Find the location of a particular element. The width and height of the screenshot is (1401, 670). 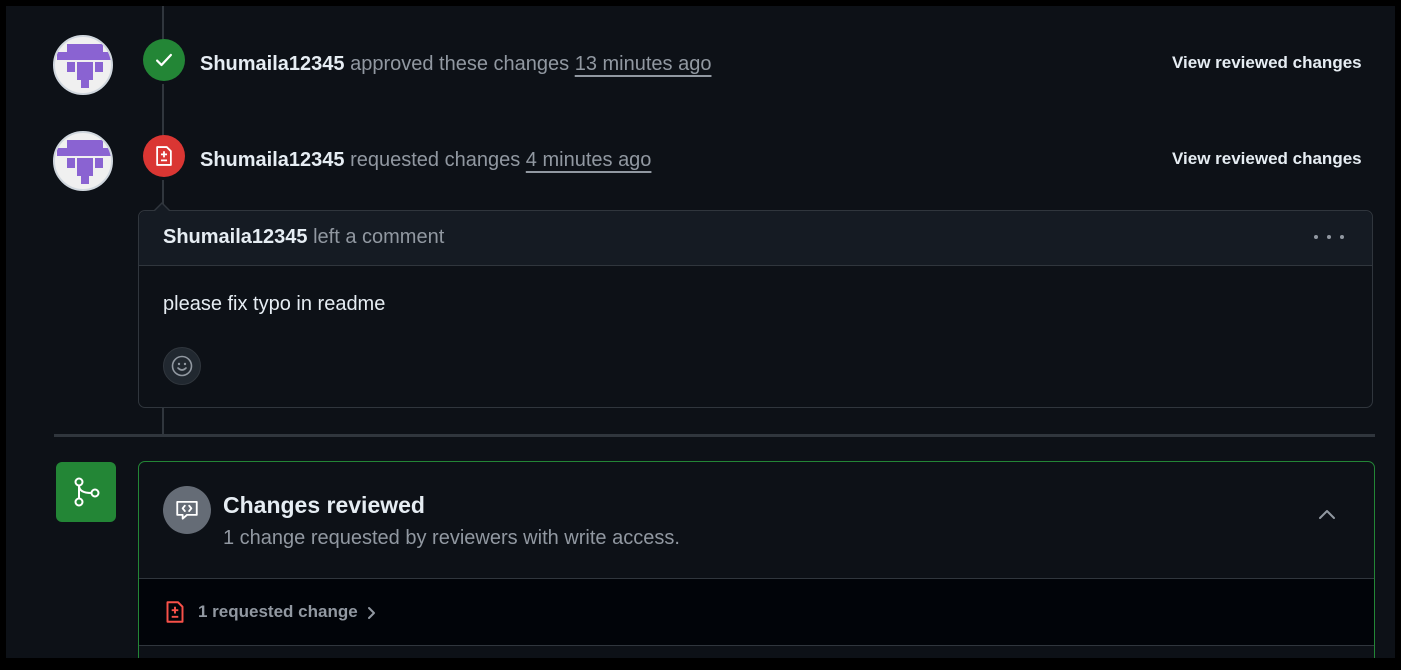

comment-body: please fix typo in readme is located at coordinates (274, 304).